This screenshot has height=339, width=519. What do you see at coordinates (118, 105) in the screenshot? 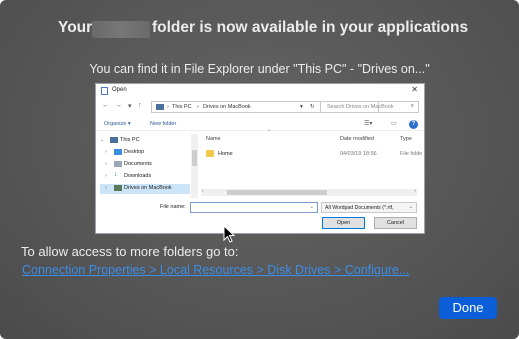
I see `forward-arrow-icon: →` at bounding box center [118, 105].